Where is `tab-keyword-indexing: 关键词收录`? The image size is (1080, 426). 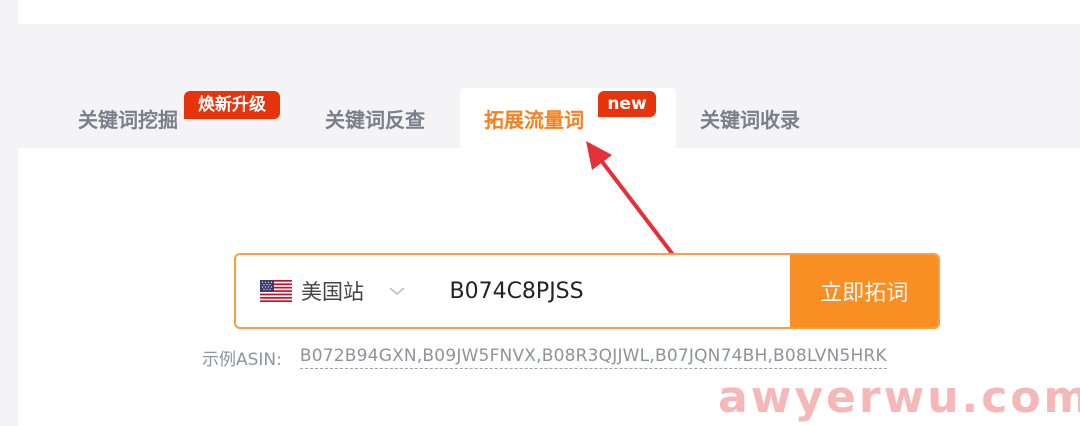 tab-keyword-indexing: 关键词收录 is located at coordinates (750, 118).